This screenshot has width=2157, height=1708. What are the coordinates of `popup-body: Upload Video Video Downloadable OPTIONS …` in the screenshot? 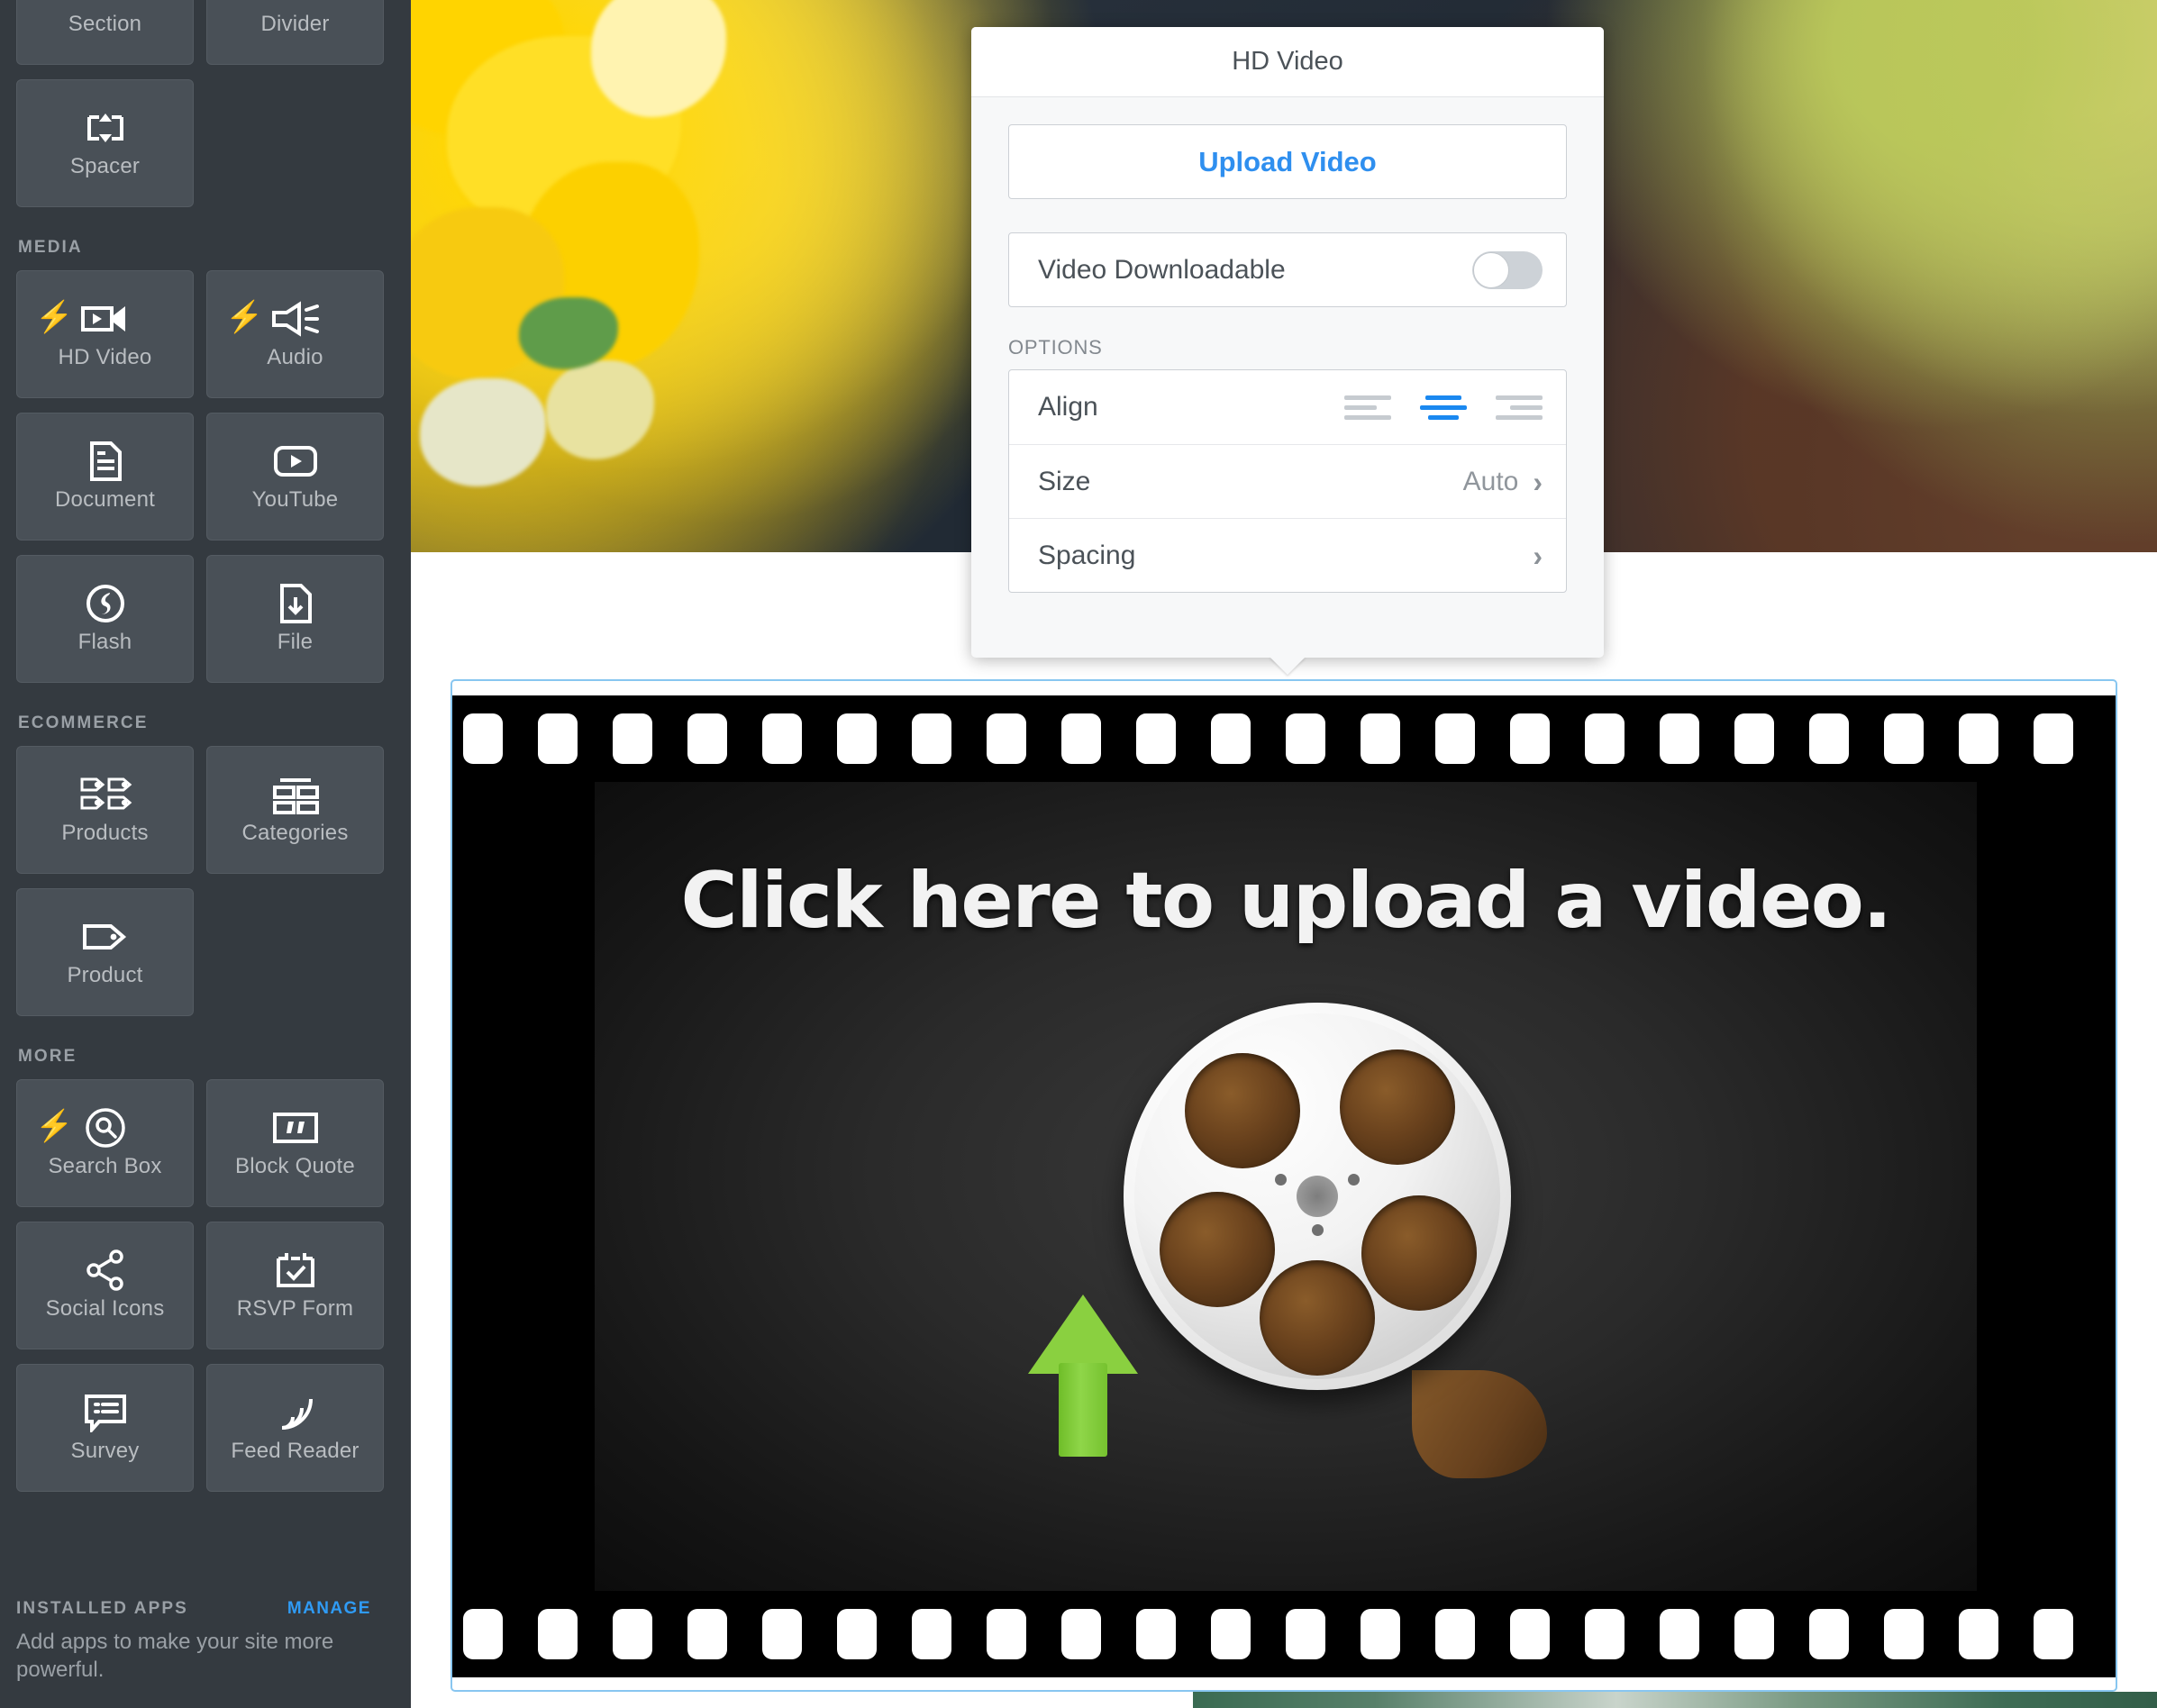 It's located at (1287, 345).